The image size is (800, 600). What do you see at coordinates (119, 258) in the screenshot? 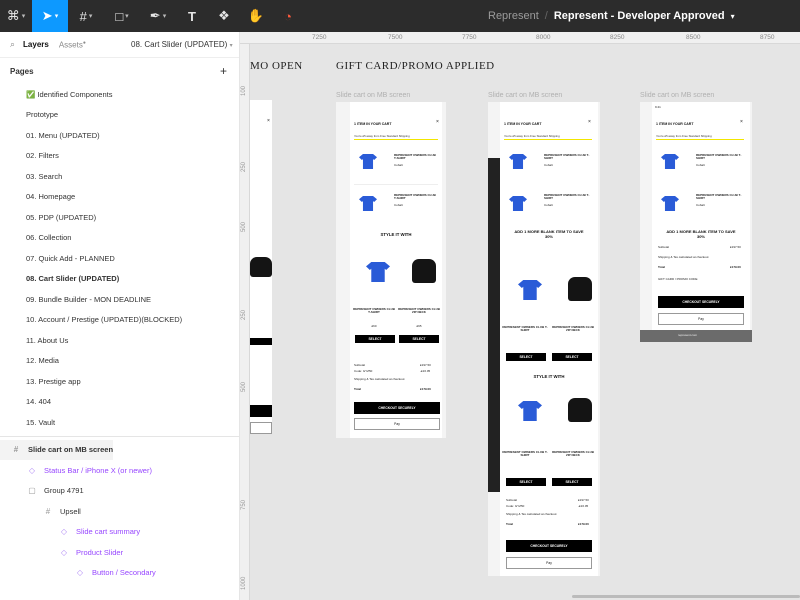
I see `page-item: 07. Quick Add - PLANNED` at bounding box center [119, 258].